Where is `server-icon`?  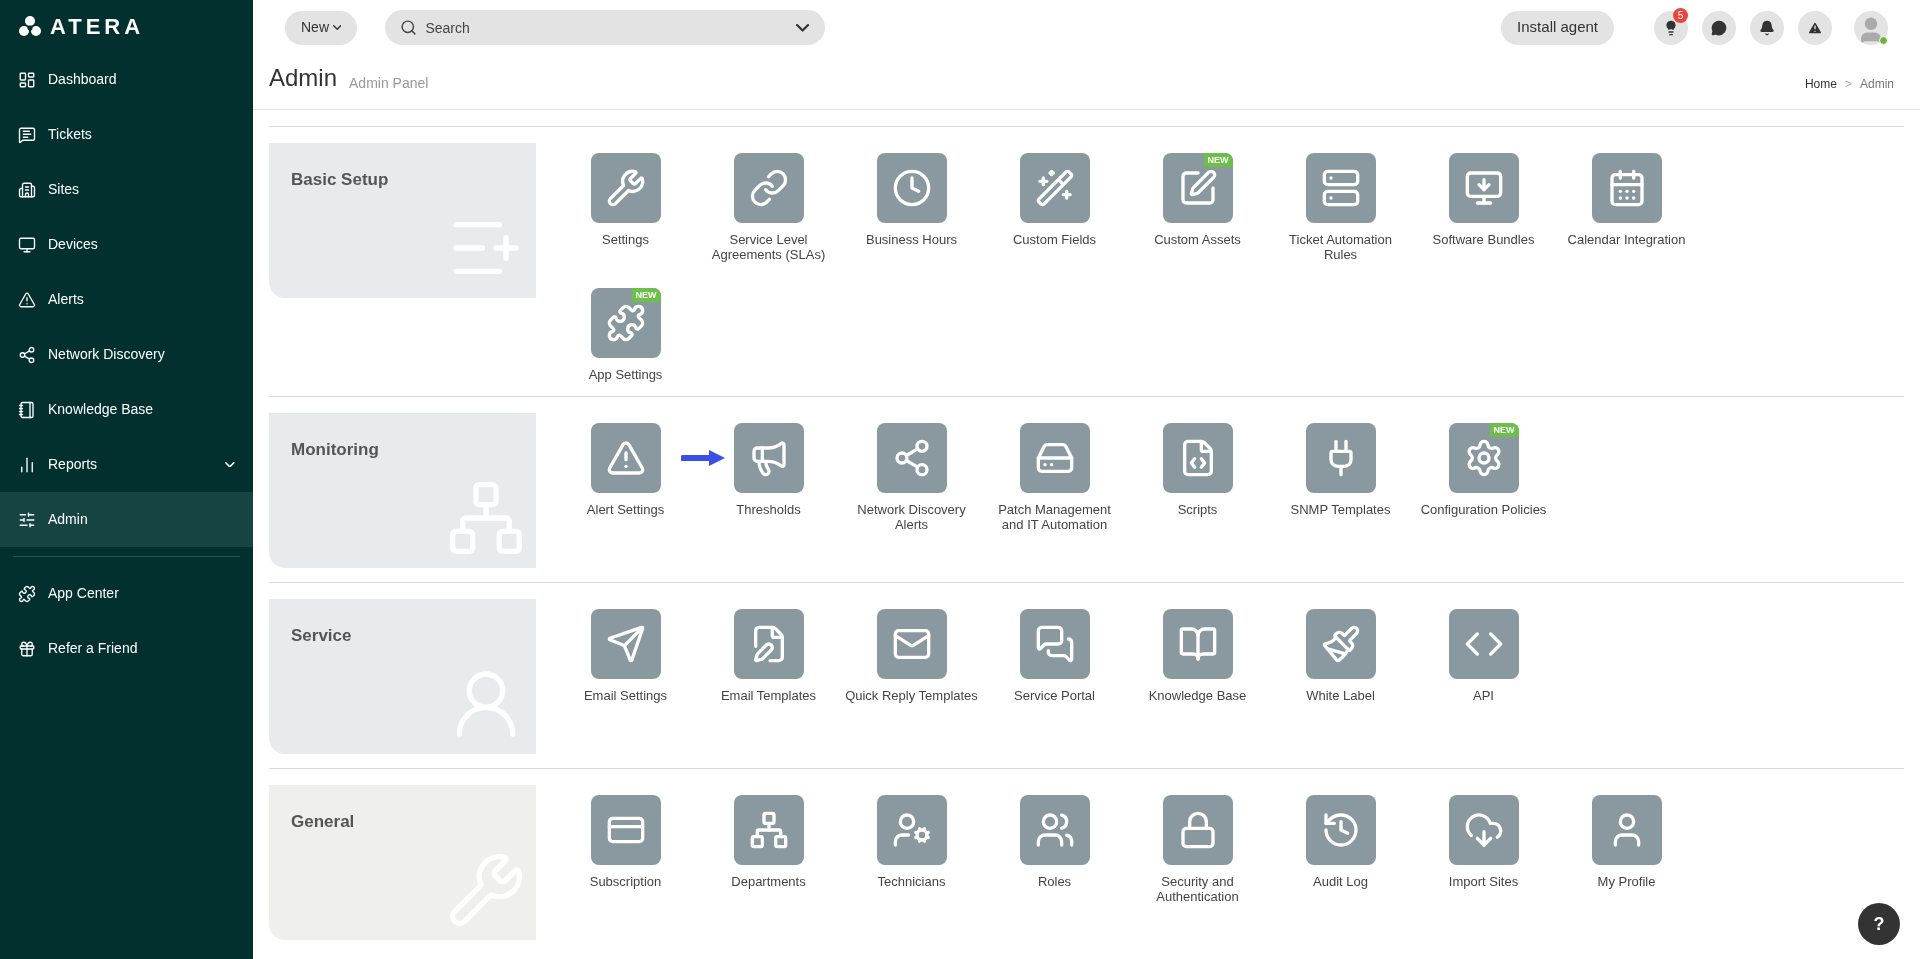
server-icon is located at coordinates (1340, 188).